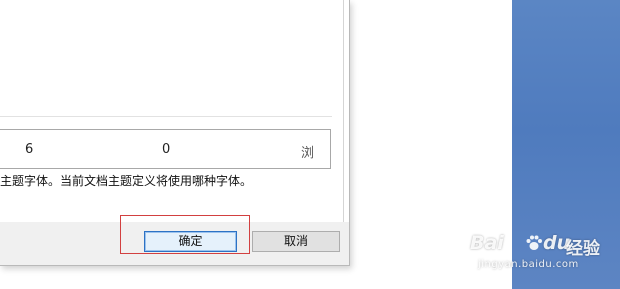 This screenshot has width=620, height=289. Describe the element at coordinates (296, 241) in the screenshot. I see `cancel-button: 取消` at that location.